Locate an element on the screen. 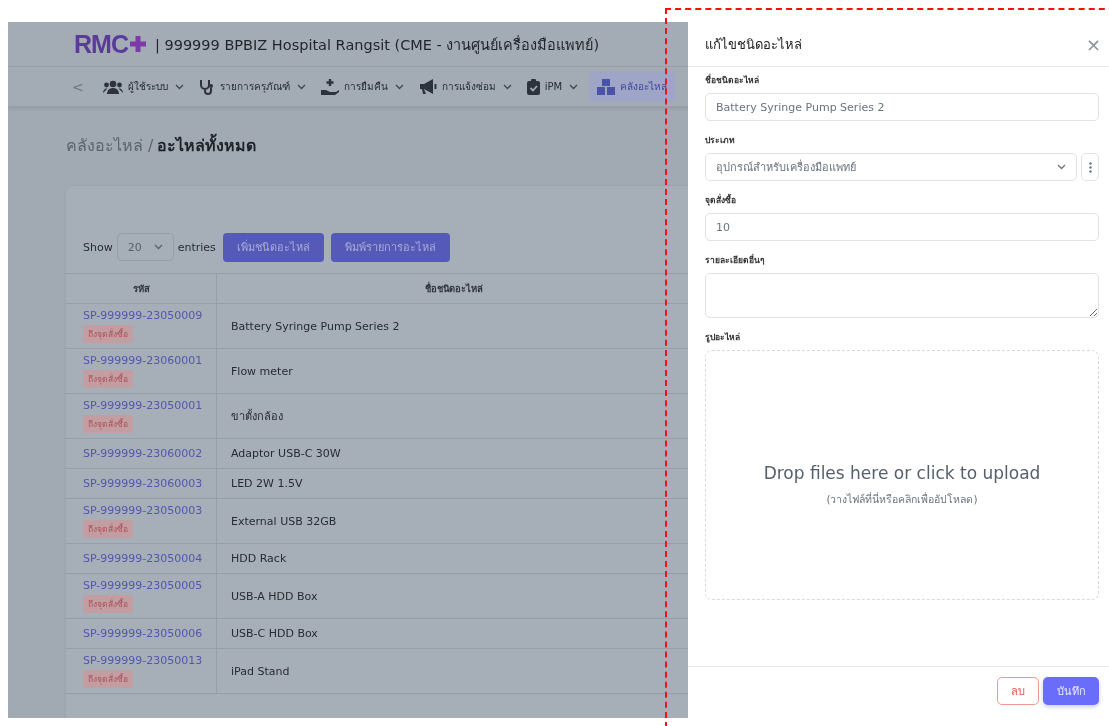 This screenshot has width=1109, height=726. page-title: อะไหล่ทั้งหมด is located at coordinates (207, 145).